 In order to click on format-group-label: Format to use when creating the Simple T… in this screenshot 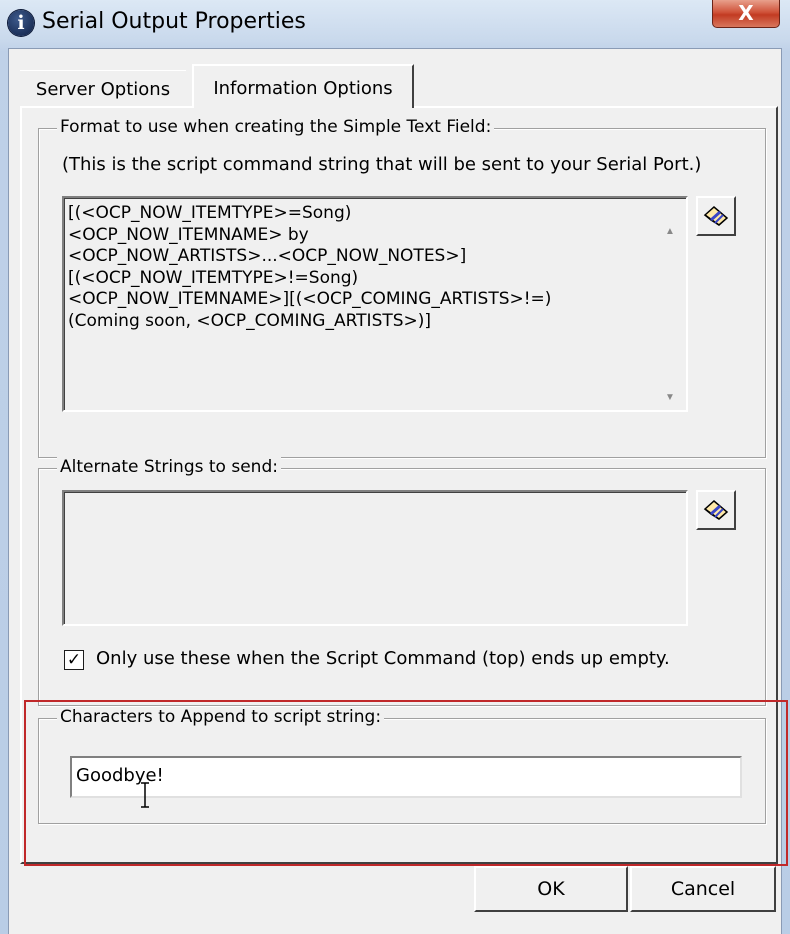, I will do `click(276, 127)`.